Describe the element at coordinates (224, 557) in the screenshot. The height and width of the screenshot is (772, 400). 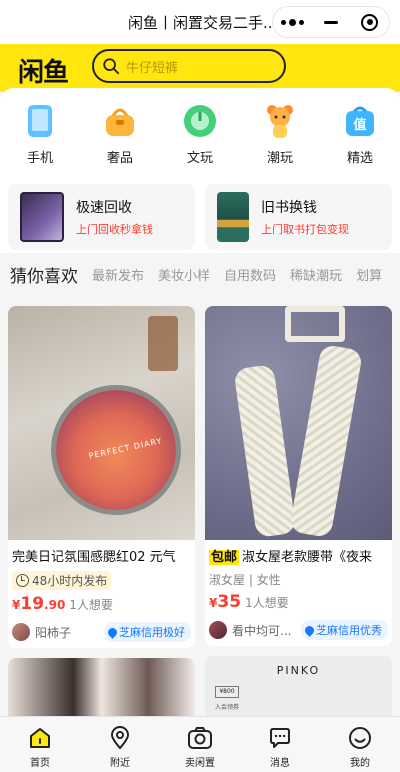
I see `free-shipping-badge: 包邮` at that location.